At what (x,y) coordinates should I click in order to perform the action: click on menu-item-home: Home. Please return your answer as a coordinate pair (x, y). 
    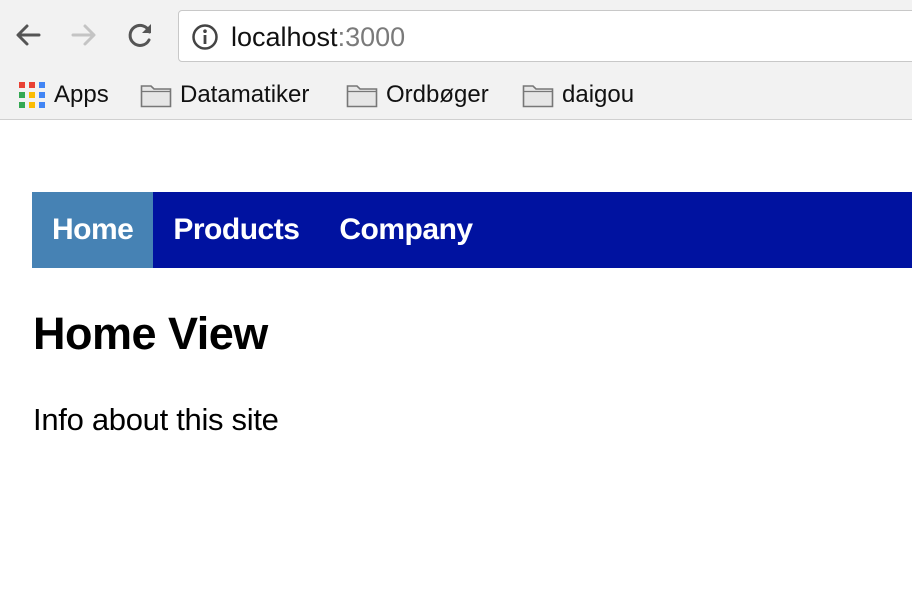
    Looking at the image, I should click on (93, 230).